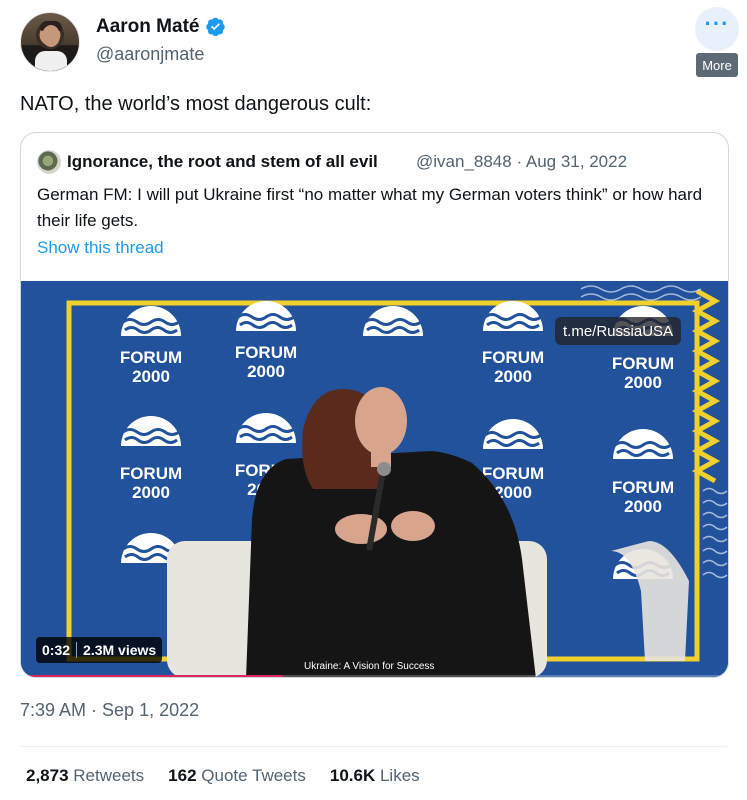 Image resolution: width=747 pixels, height=800 pixels. What do you see at coordinates (56, 650) in the screenshot?
I see `video-time: 0:32` at bounding box center [56, 650].